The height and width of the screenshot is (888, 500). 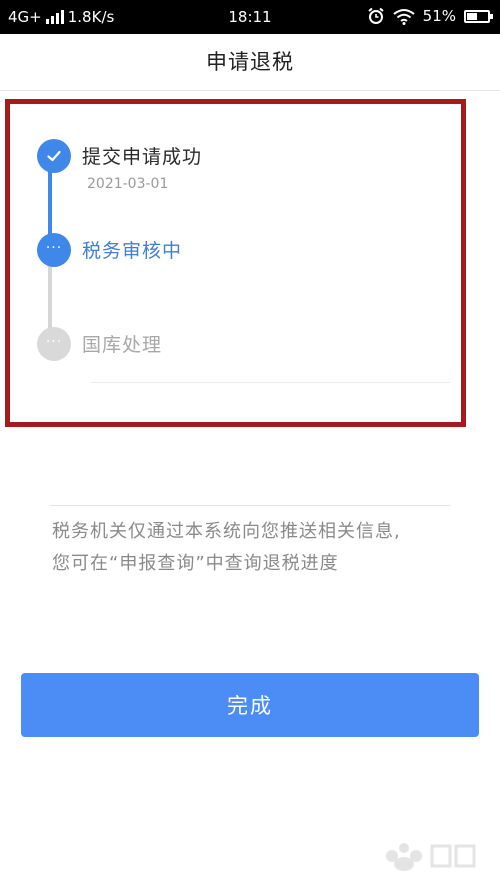 I want to click on info-line-1: 税务机关仅通过本系统向您推送相关信息,, so click(x=226, y=531).